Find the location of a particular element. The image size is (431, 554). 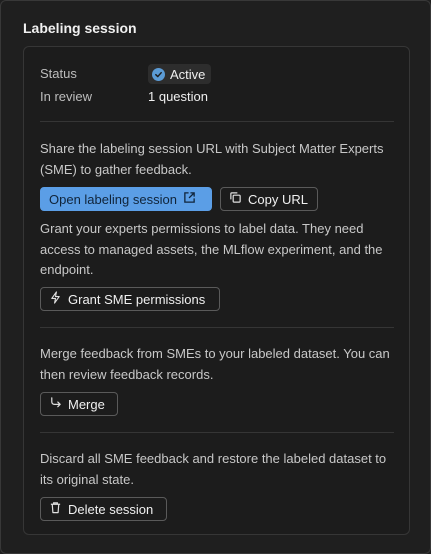

copy-icon is located at coordinates (235, 199).